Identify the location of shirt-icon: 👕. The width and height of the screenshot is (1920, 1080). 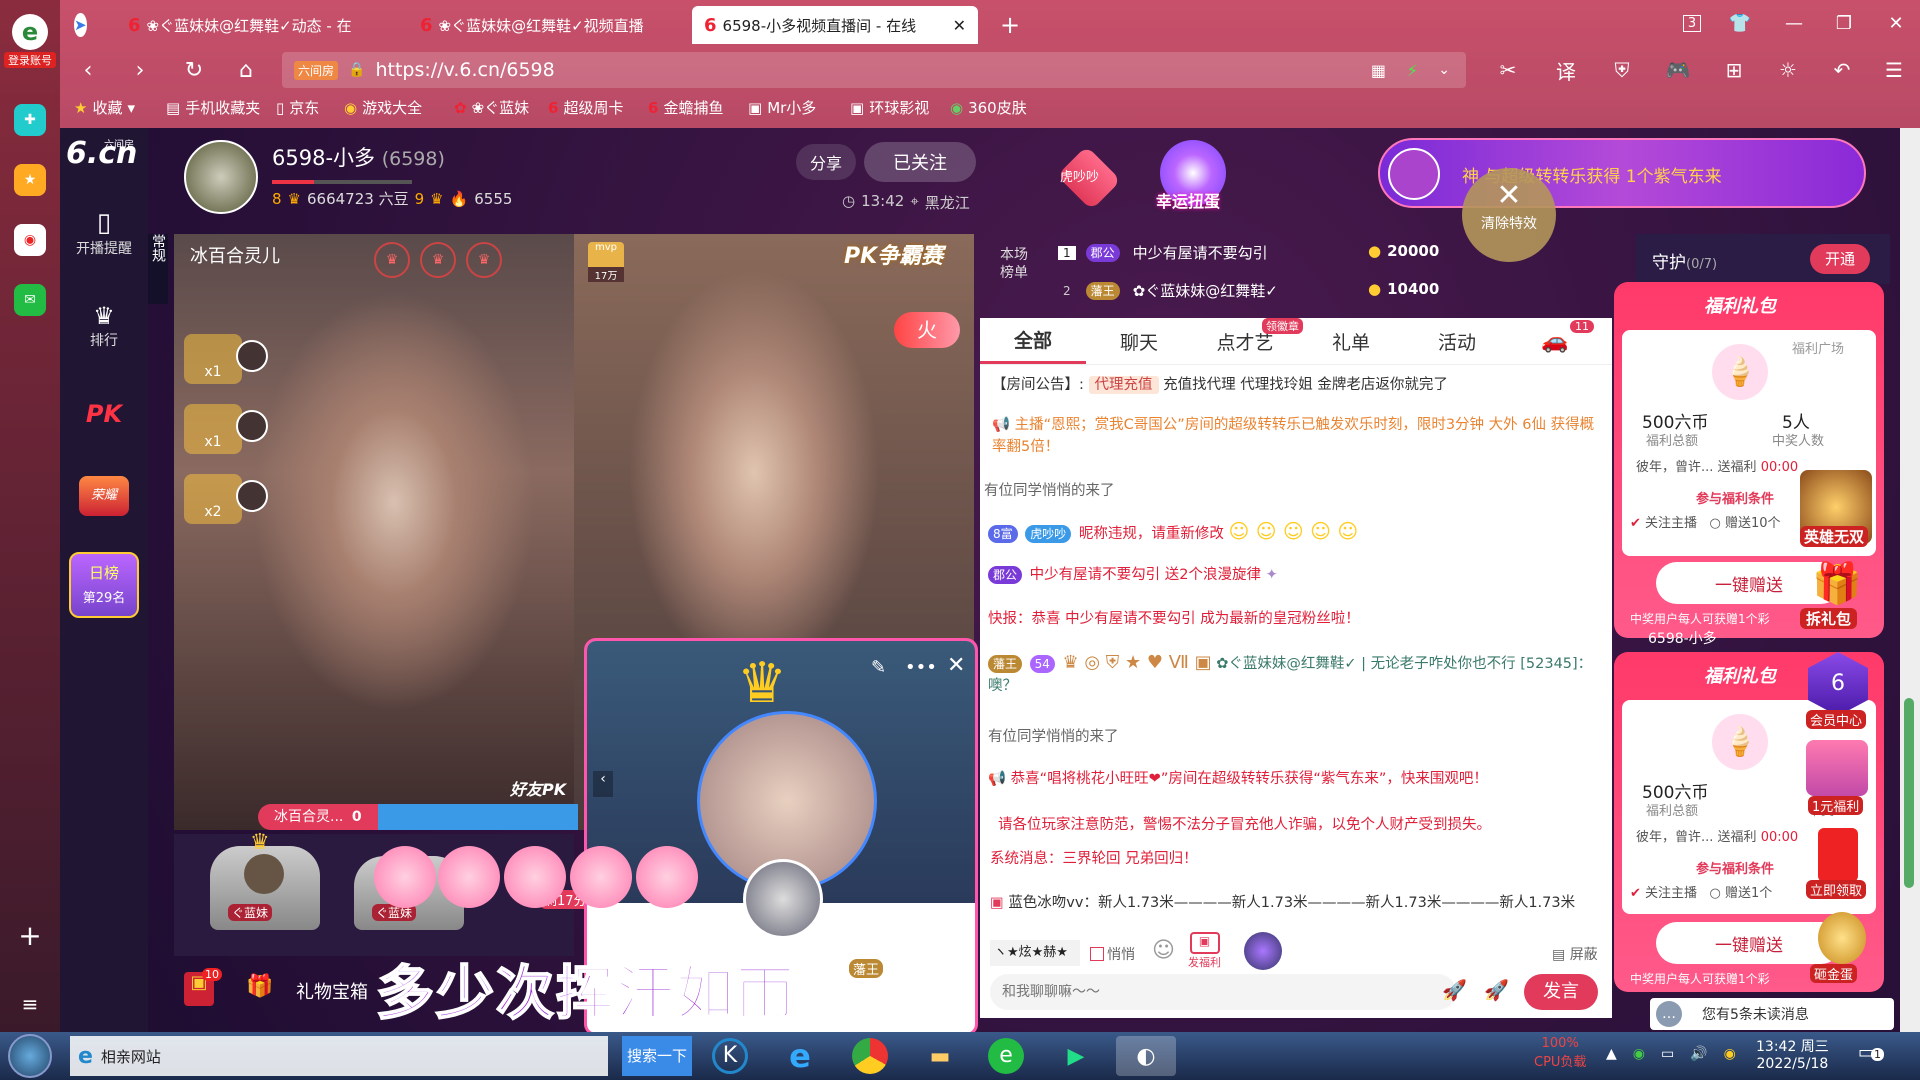
(1740, 23).